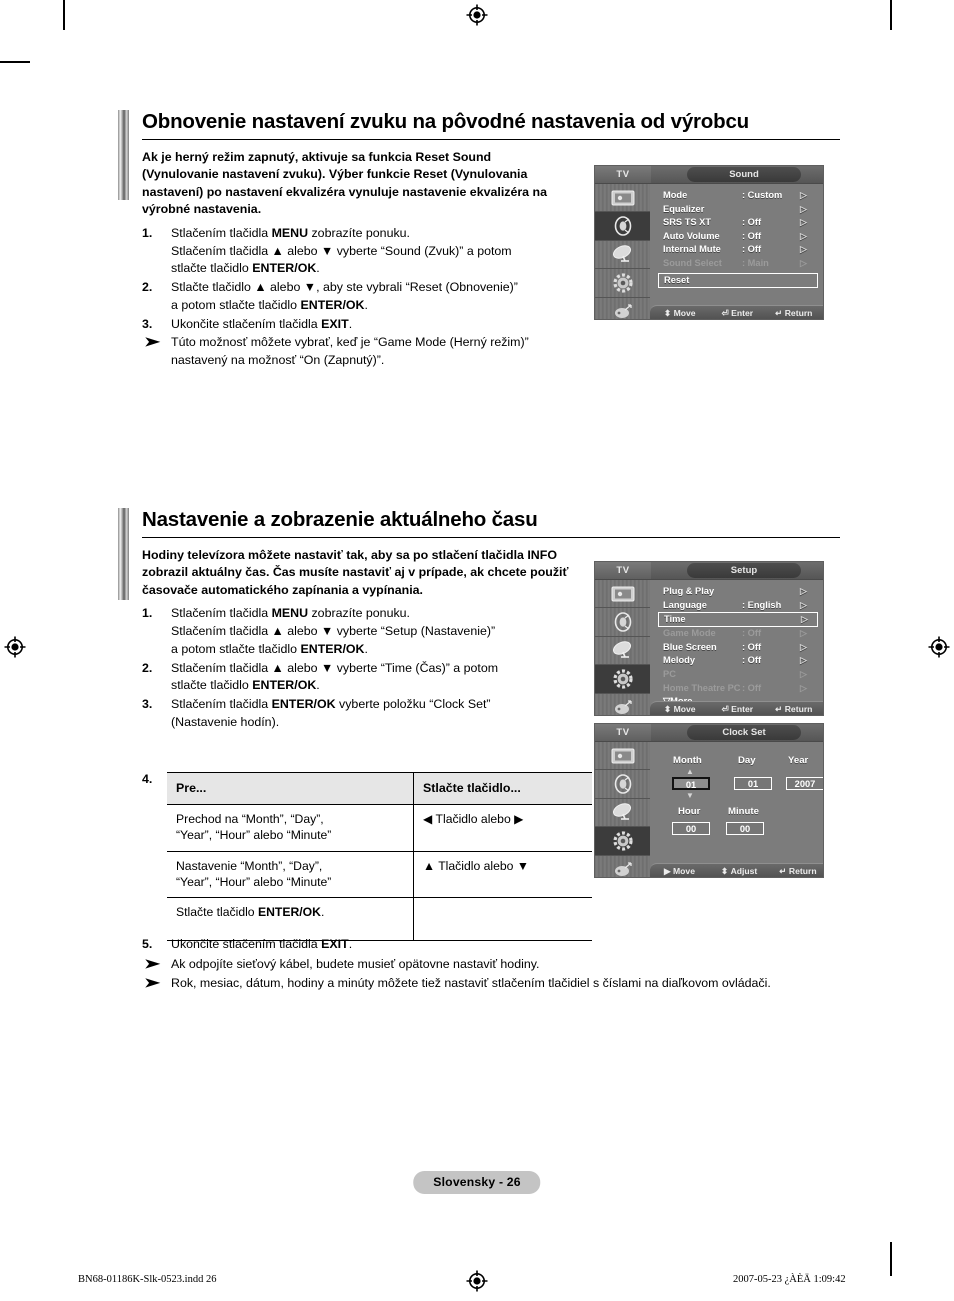  What do you see at coordinates (736, 870) in the screenshot?
I see `osd-clock-footer: ▶ Move ⬍ Adjust ↵ Return` at bounding box center [736, 870].